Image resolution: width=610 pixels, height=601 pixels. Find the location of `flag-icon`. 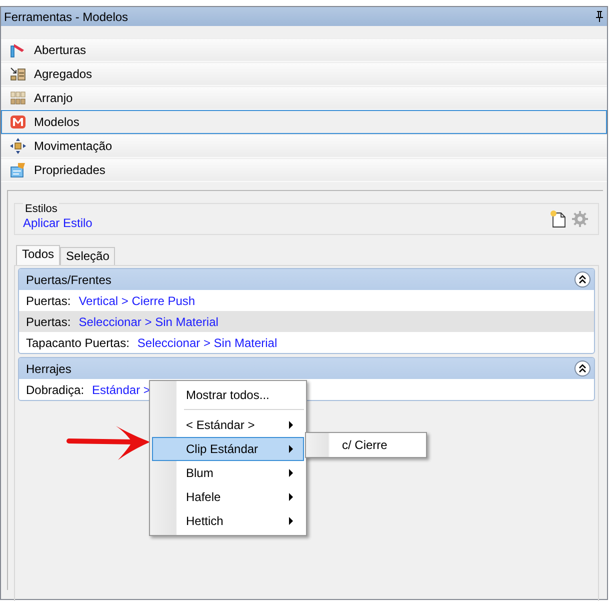

flag-icon is located at coordinates (18, 50).